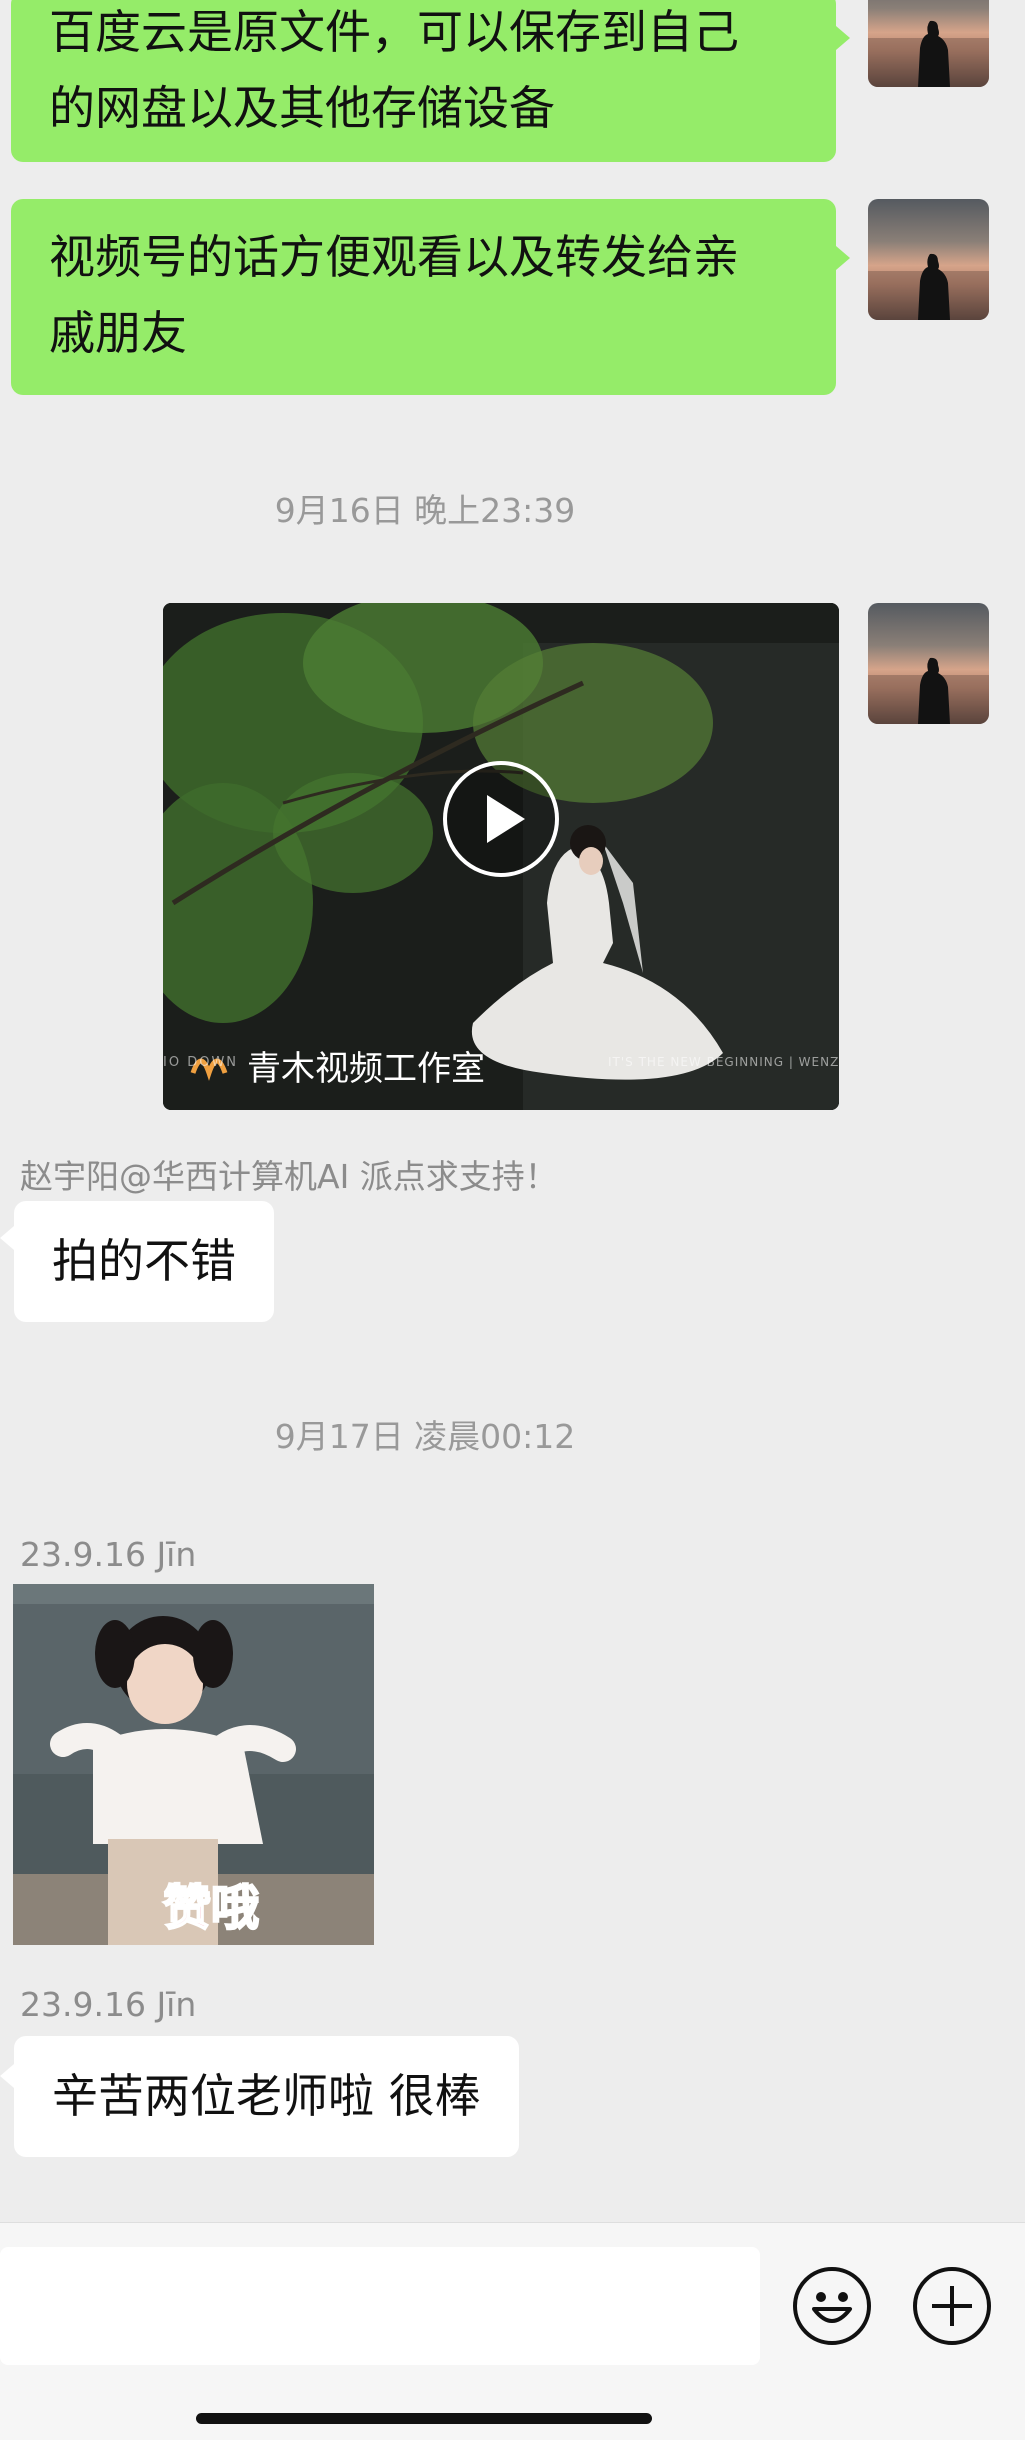  What do you see at coordinates (394, 32) in the screenshot?
I see `message-text-line: 百度云是原文件，可以保存到自己` at bounding box center [394, 32].